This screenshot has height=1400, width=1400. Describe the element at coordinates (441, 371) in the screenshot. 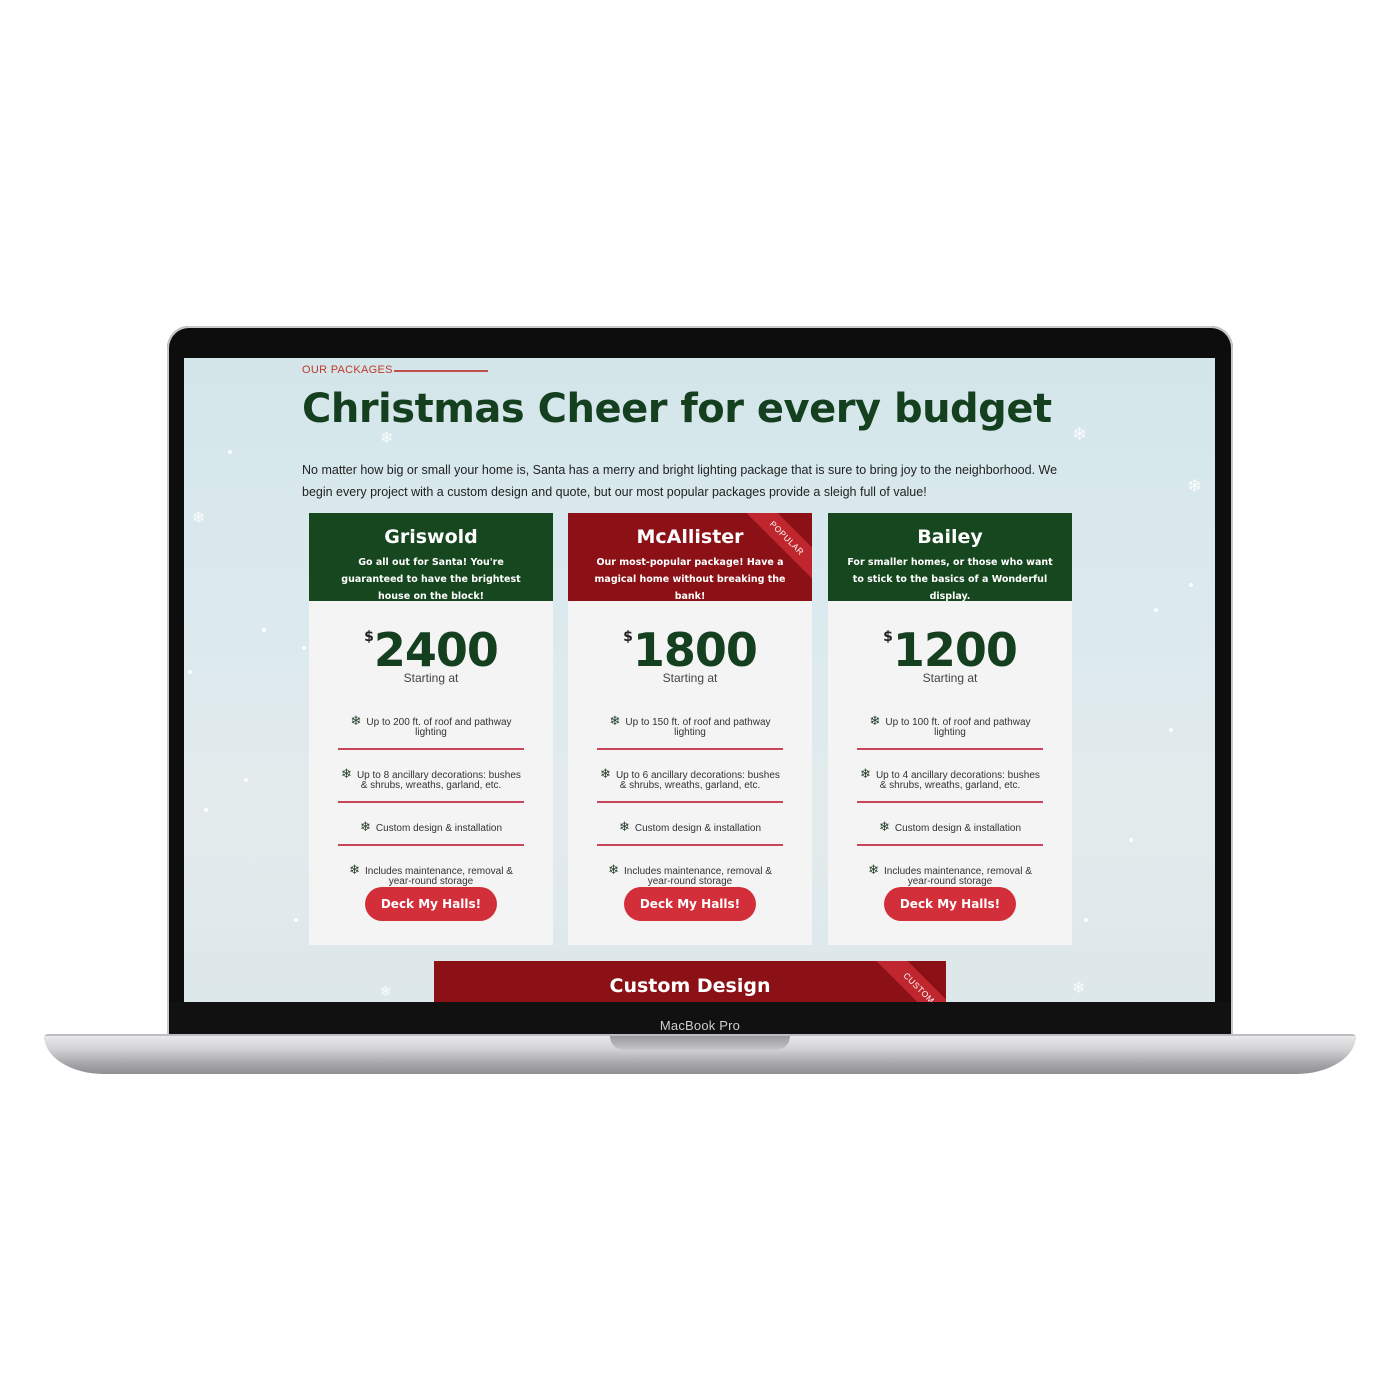

I see `eyebrow-divider` at that location.